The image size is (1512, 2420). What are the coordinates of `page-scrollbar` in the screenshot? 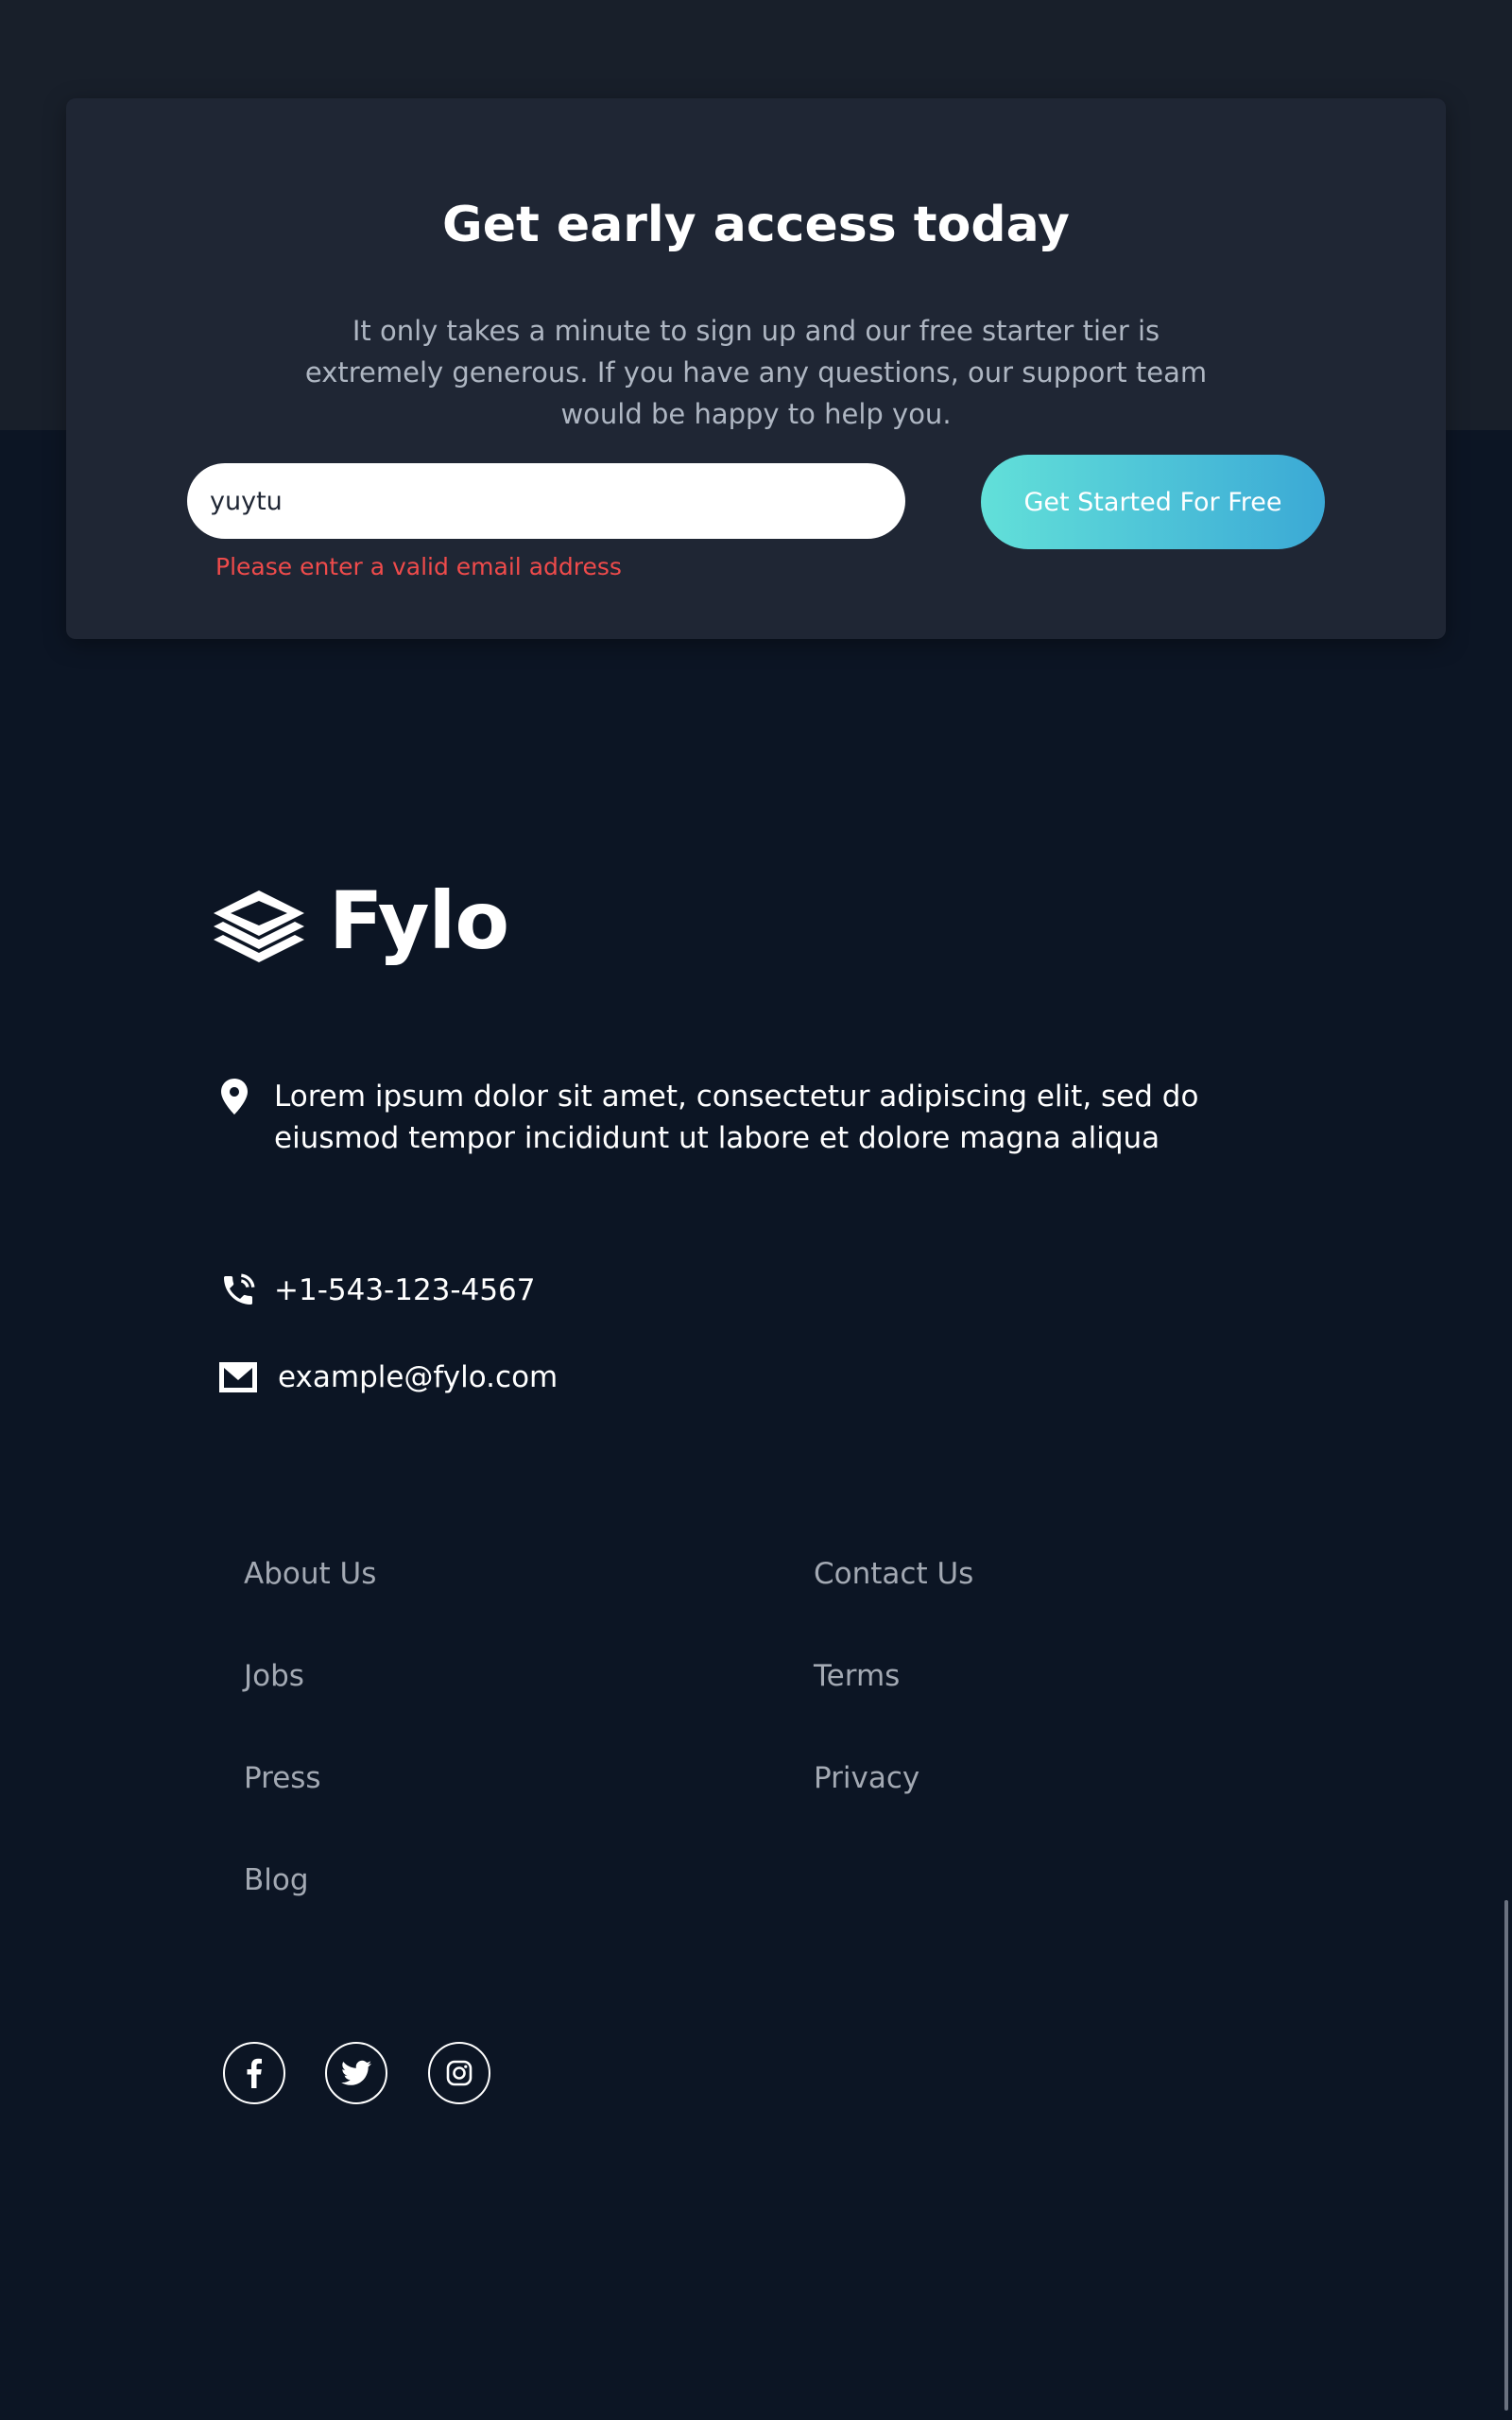 It's located at (1506, 2155).